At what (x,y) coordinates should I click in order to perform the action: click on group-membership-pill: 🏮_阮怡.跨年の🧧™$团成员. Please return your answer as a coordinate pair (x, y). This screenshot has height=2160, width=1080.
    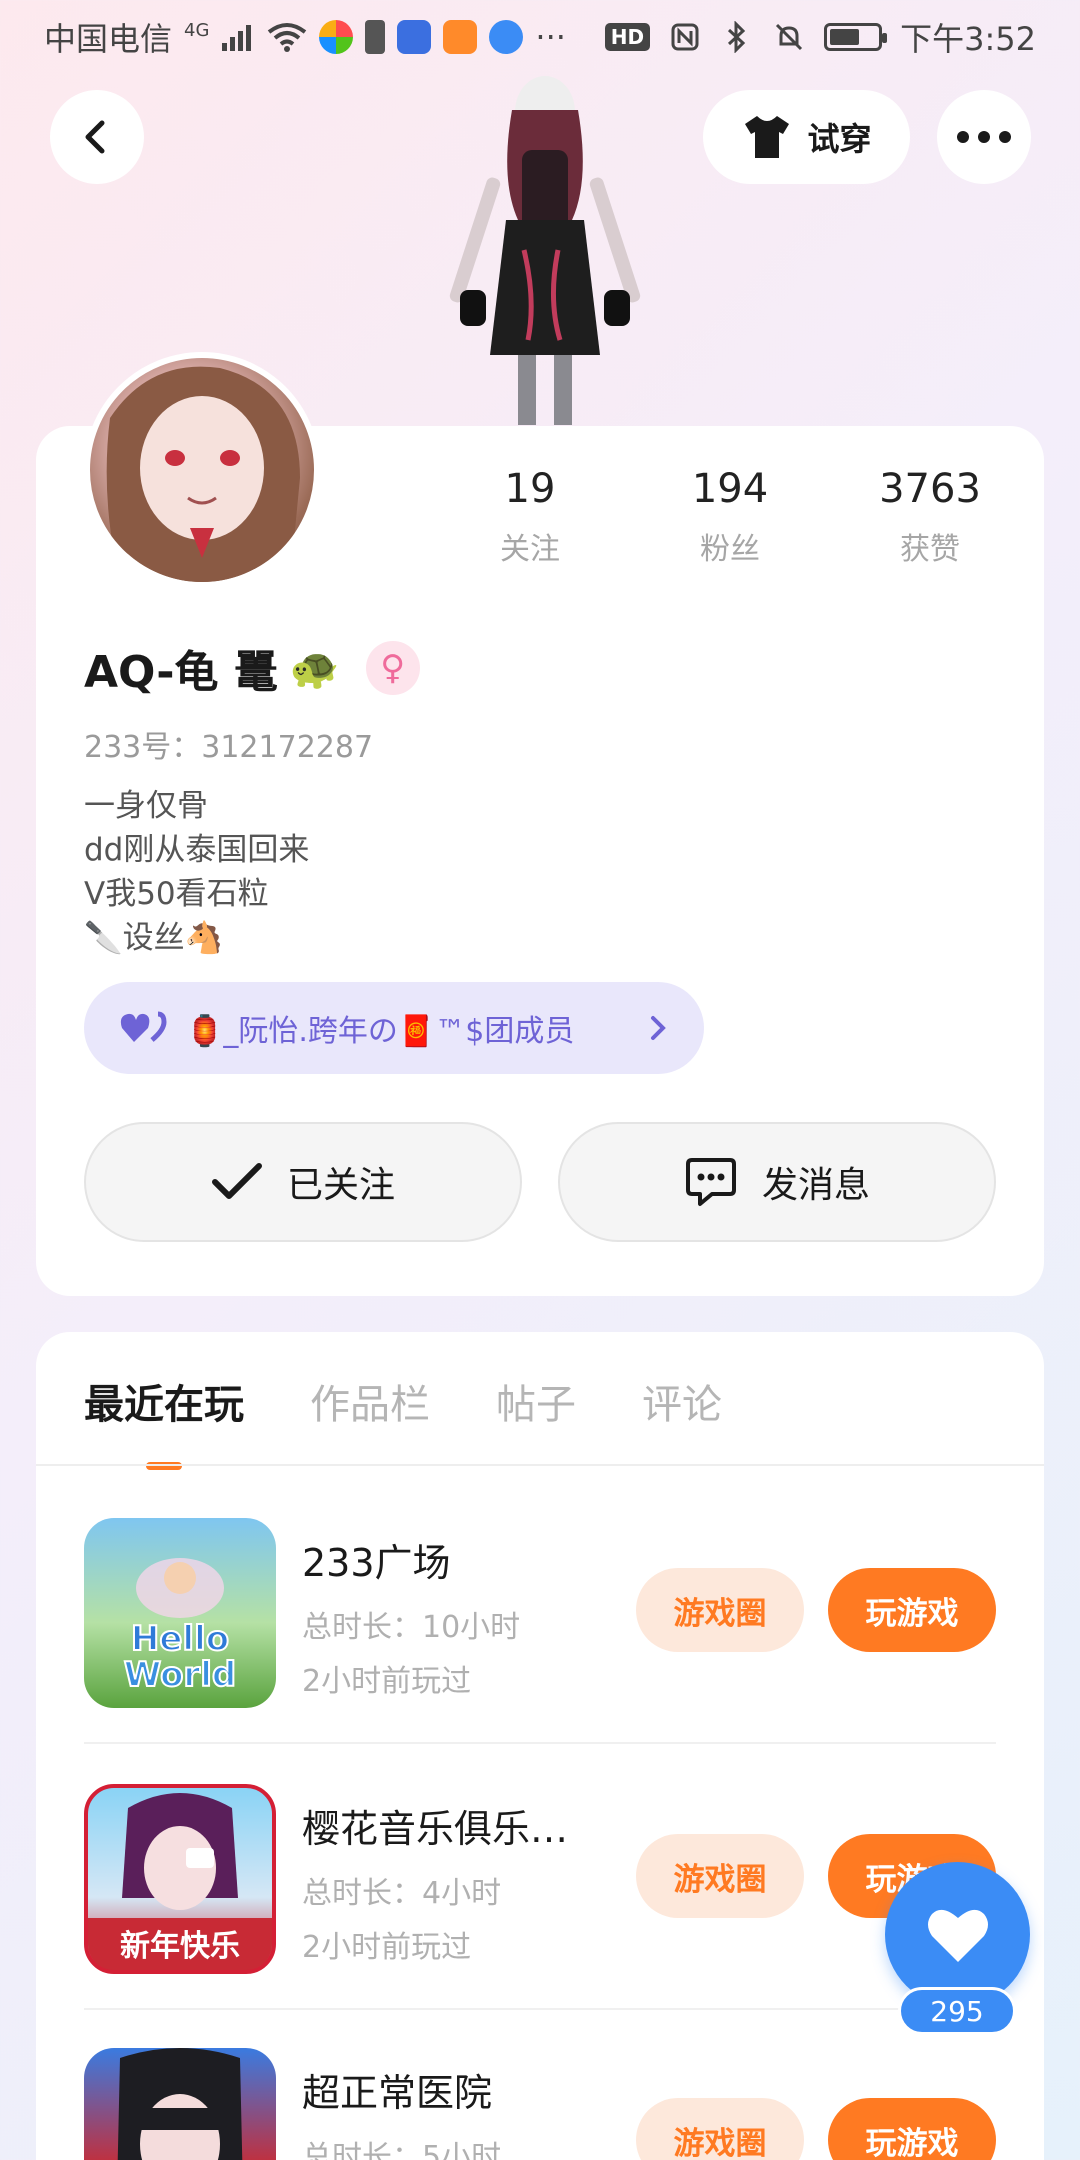
    Looking at the image, I should click on (394, 1028).